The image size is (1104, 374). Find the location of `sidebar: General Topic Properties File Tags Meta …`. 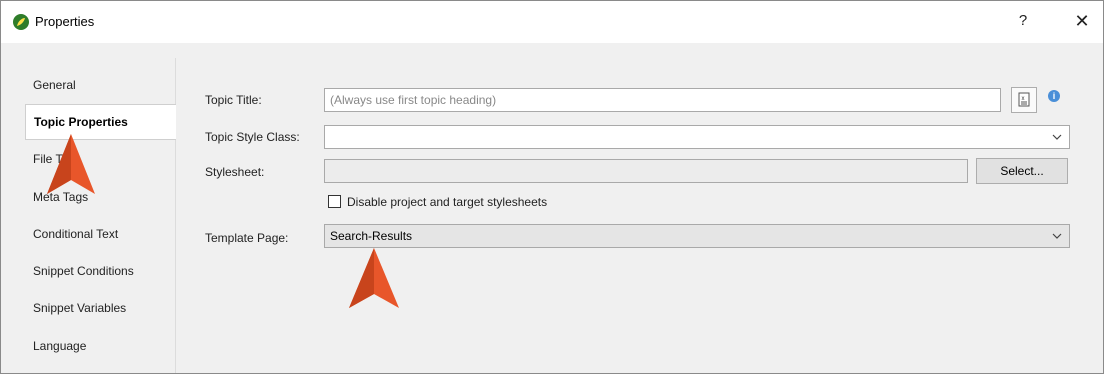

sidebar: General Topic Properties File Tags Meta … is located at coordinates (97, 215).